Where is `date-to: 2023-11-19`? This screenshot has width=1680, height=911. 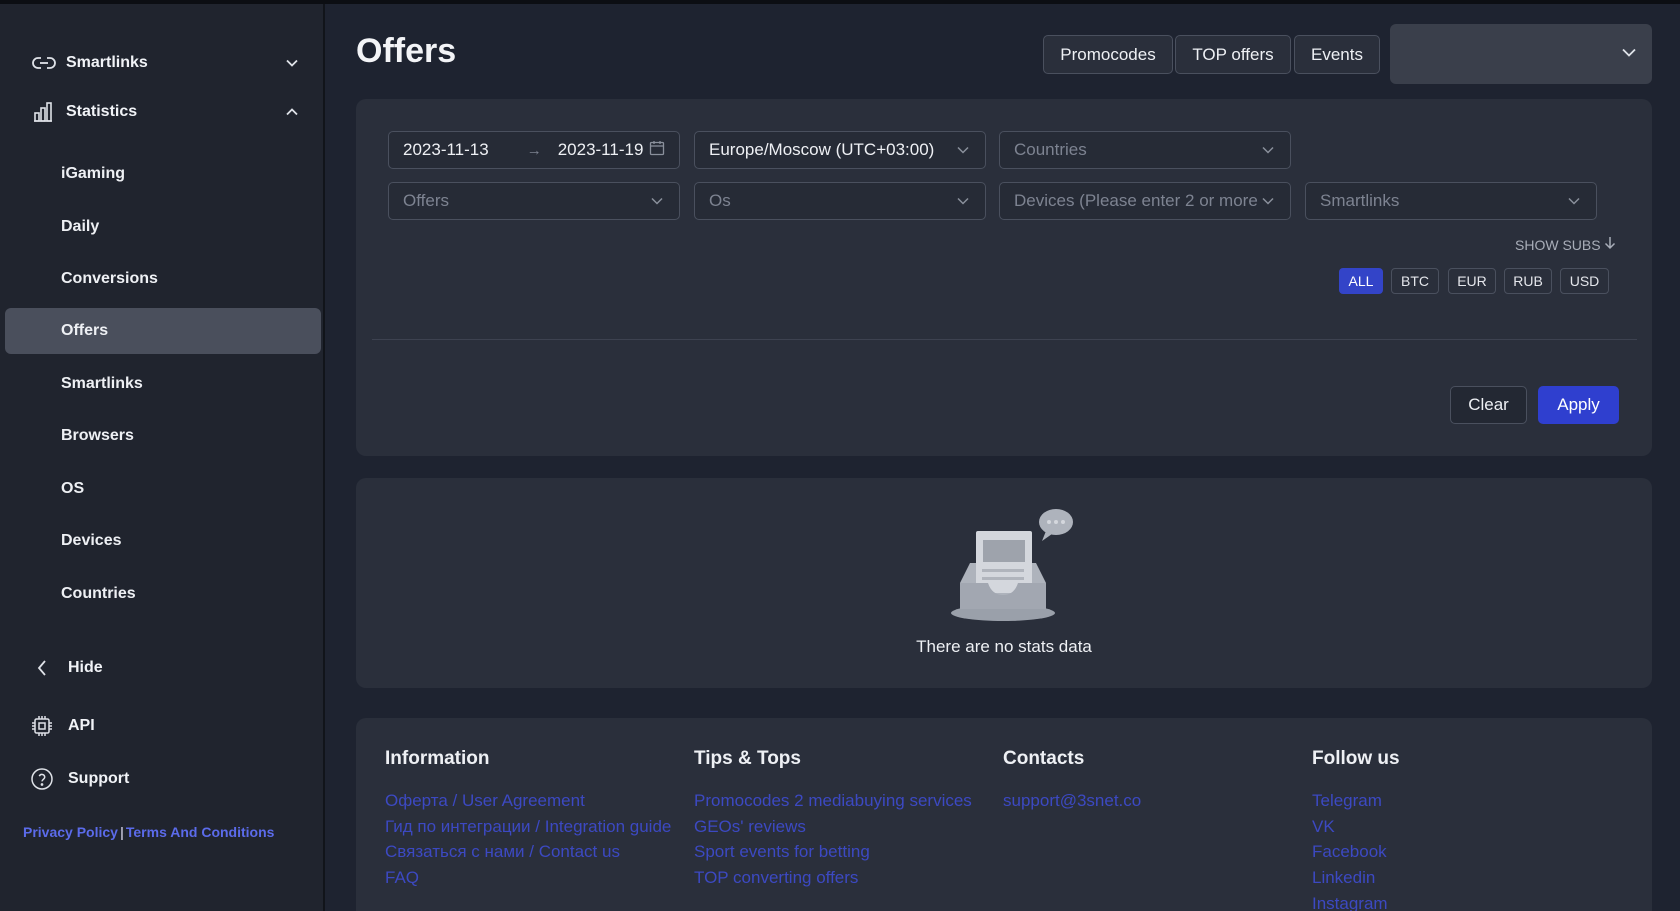 date-to: 2023-11-19 is located at coordinates (600, 149).